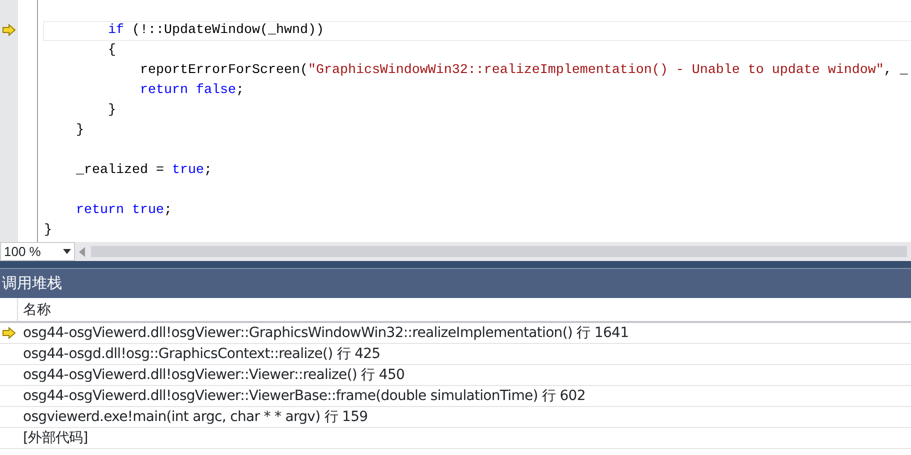  What do you see at coordinates (144, 171) in the screenshot?
I see `code-line: _realized = true;` at bounding box center [144, 171].